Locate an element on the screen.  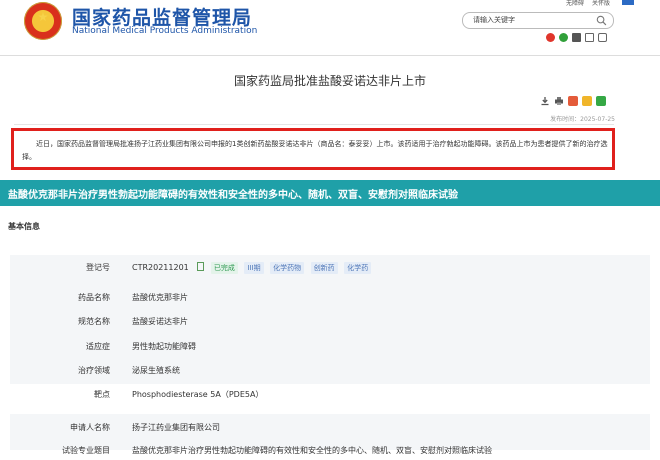
tag-badge: 创新药 is located at coordinates (324, 268).